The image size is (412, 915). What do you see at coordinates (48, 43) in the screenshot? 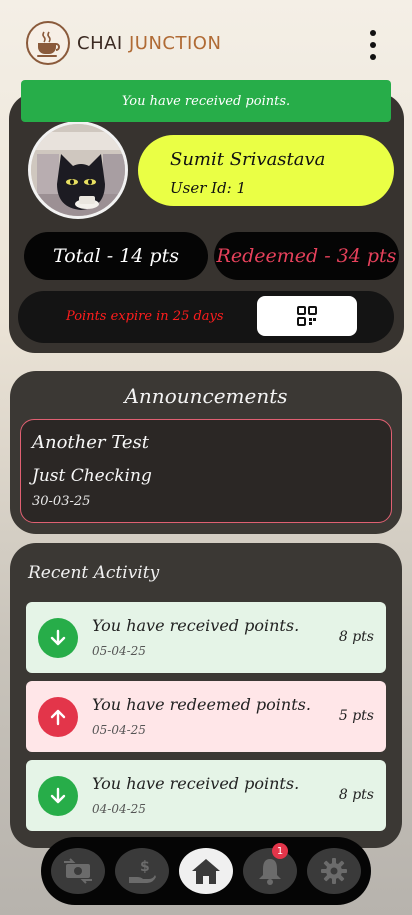
I see `coffee-cup-icon` at bounding box center [48, 43].